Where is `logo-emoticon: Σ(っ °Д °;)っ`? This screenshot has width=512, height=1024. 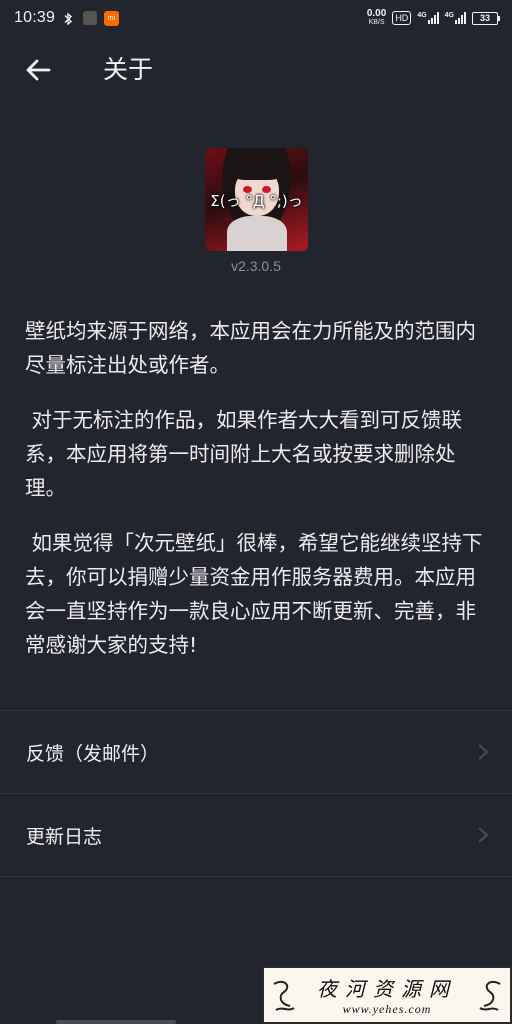 logo-emoticon: Σ(っ °Д °;)っ is located at coordinates (256, 201).